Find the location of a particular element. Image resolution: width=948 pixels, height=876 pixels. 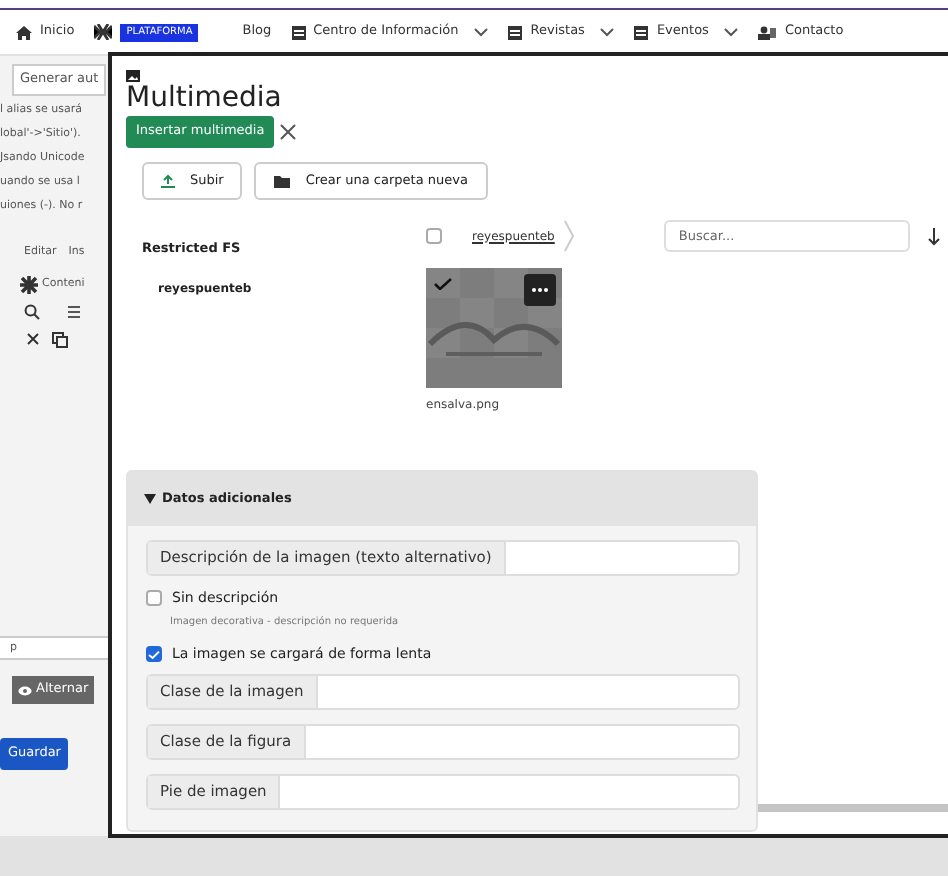

dialog-title: Multimedia is located at coordinates (205, 99).